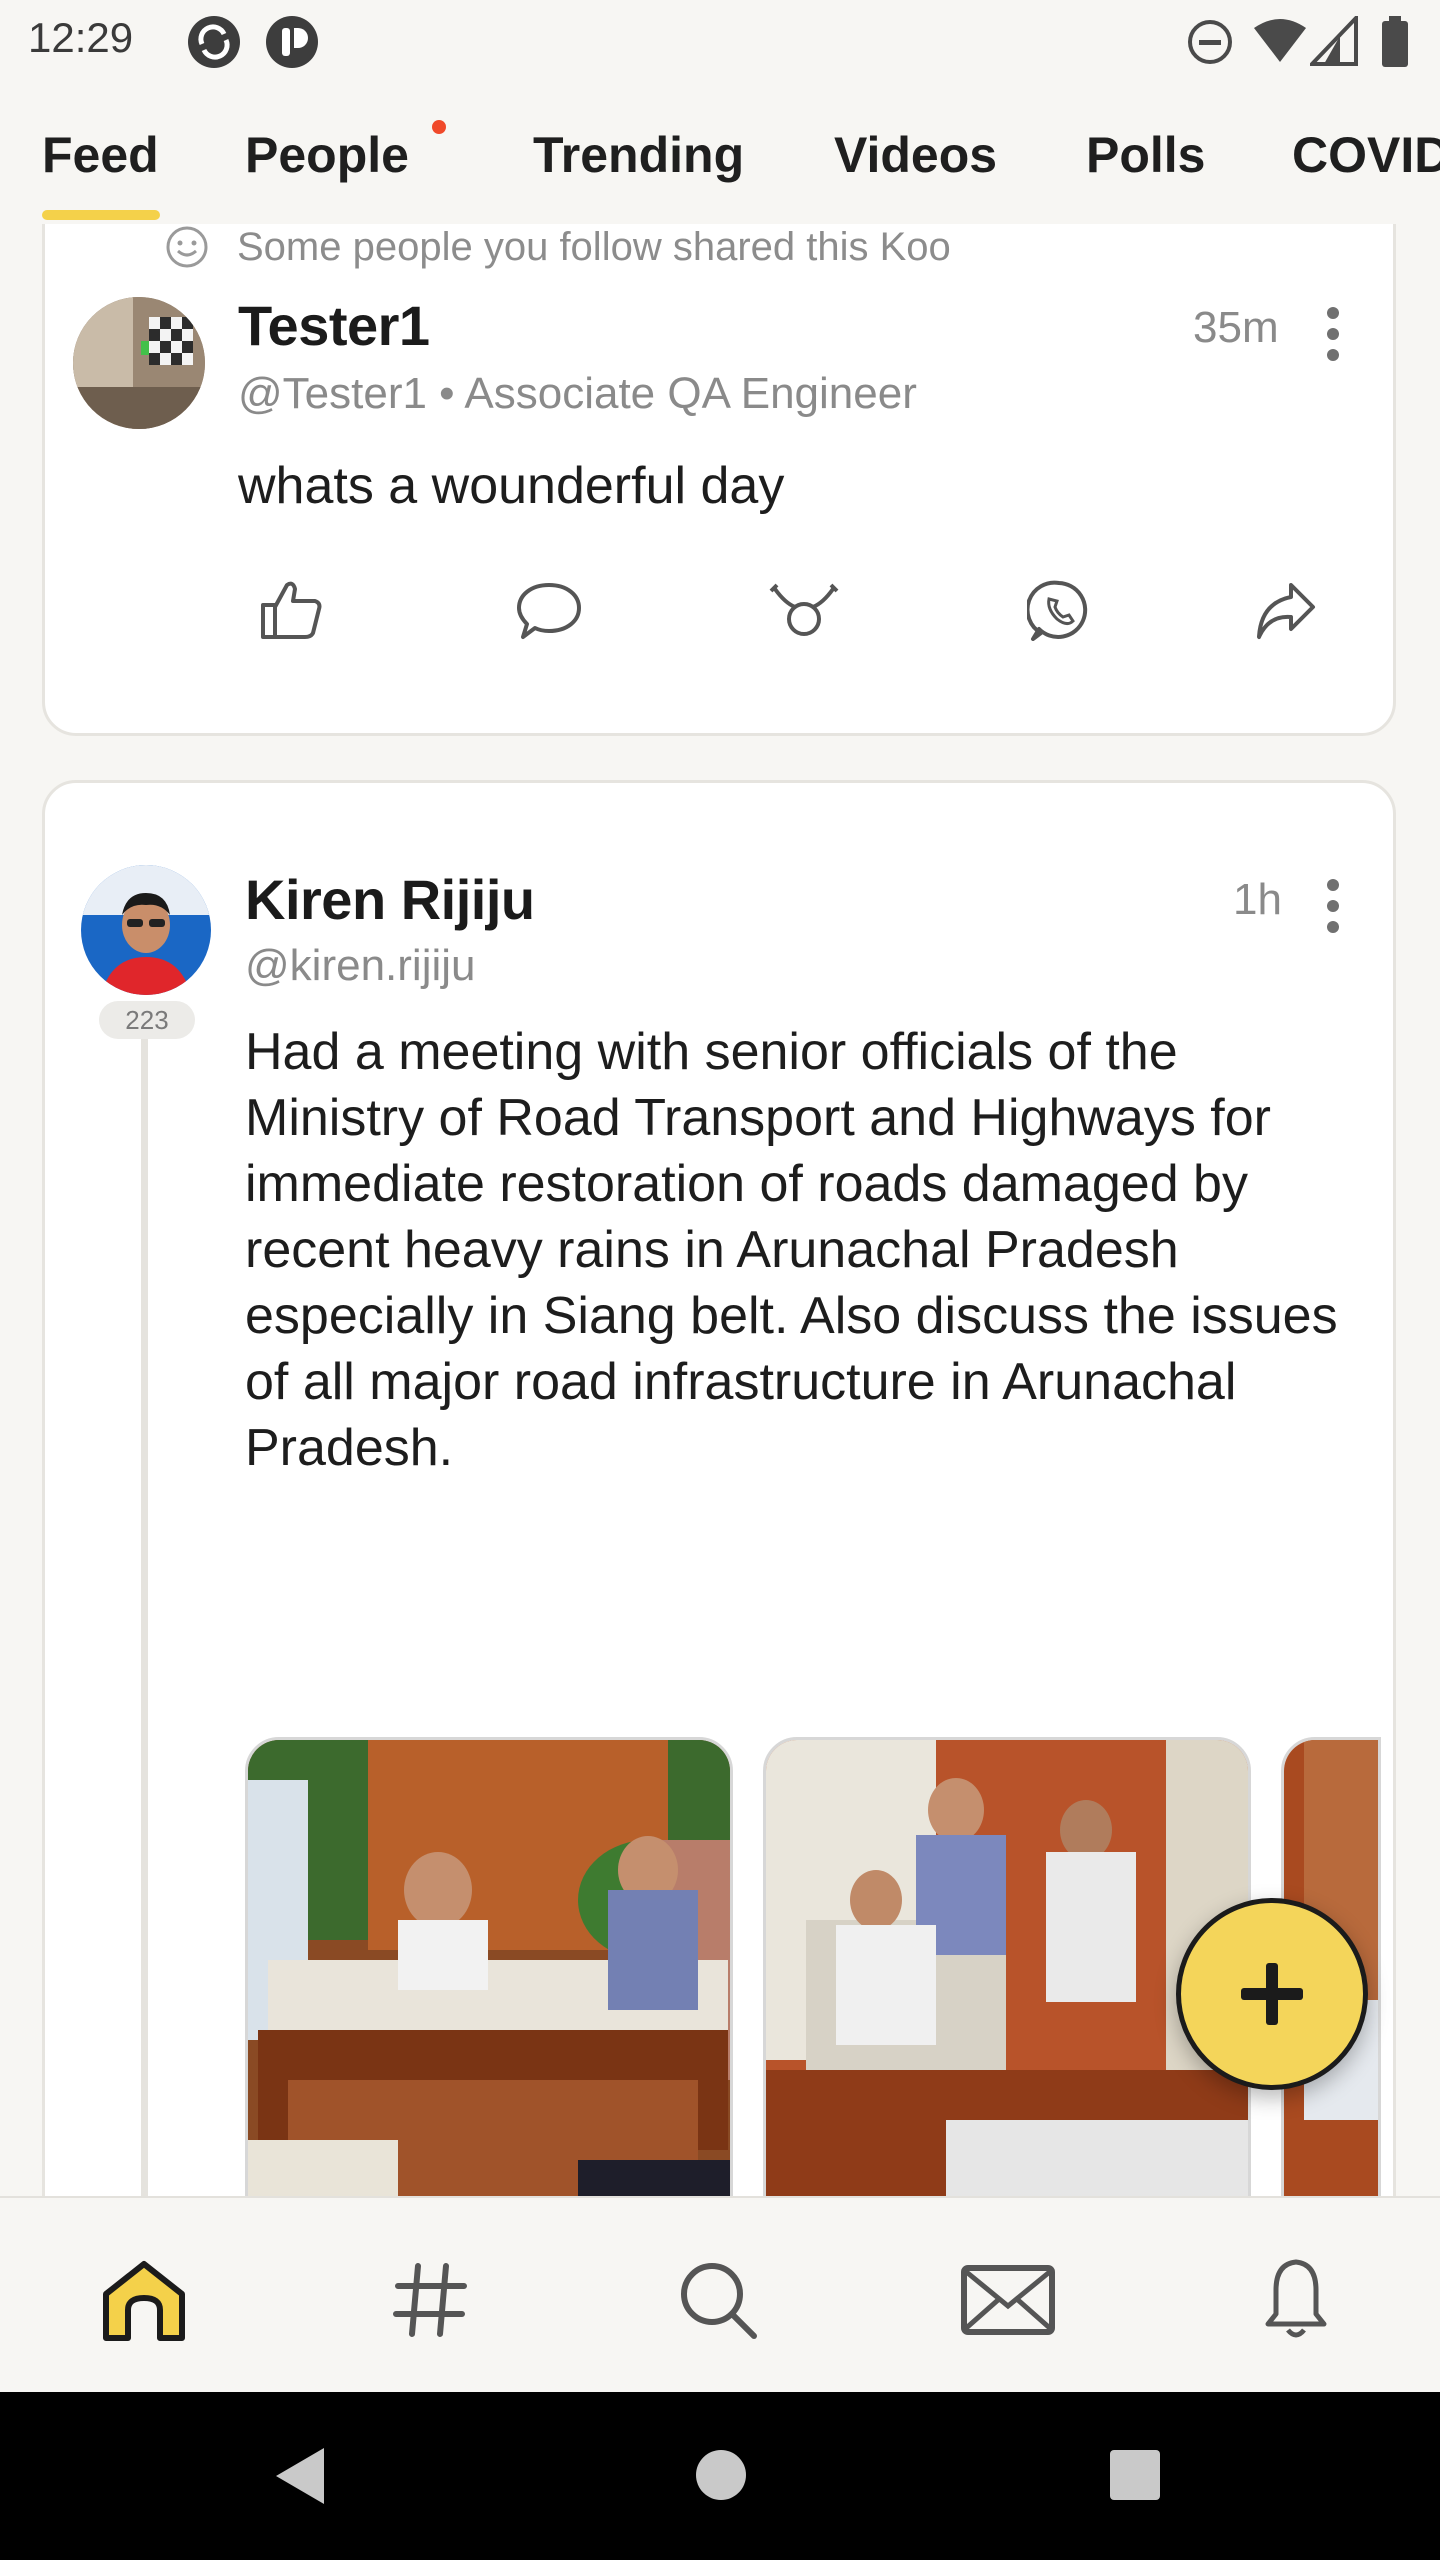  I want to click on home-icon, so click(144, 2300).